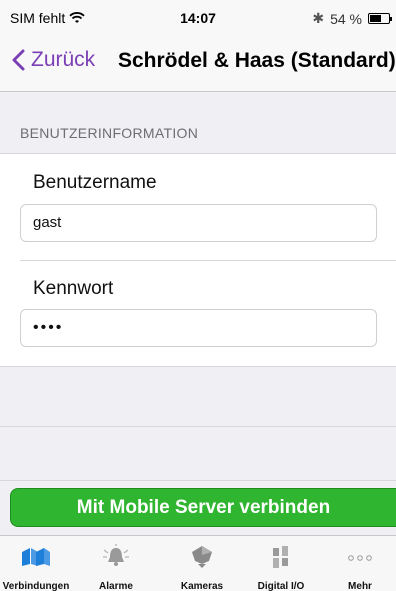 This screenshot has width=396, height=591. I want to click on back-button: Zurück, so click(53, 60).